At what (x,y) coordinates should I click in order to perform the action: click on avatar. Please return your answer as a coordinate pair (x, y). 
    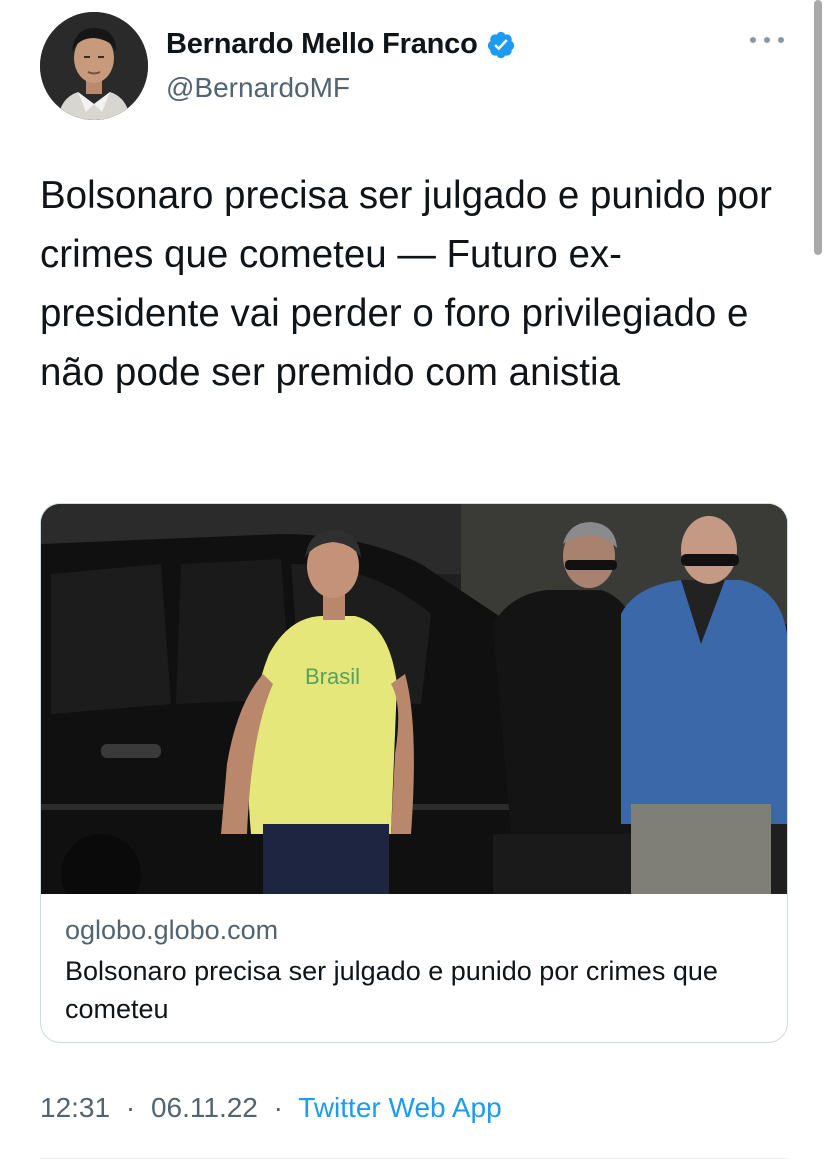
    Looking at the image, I should click on (94, 66).